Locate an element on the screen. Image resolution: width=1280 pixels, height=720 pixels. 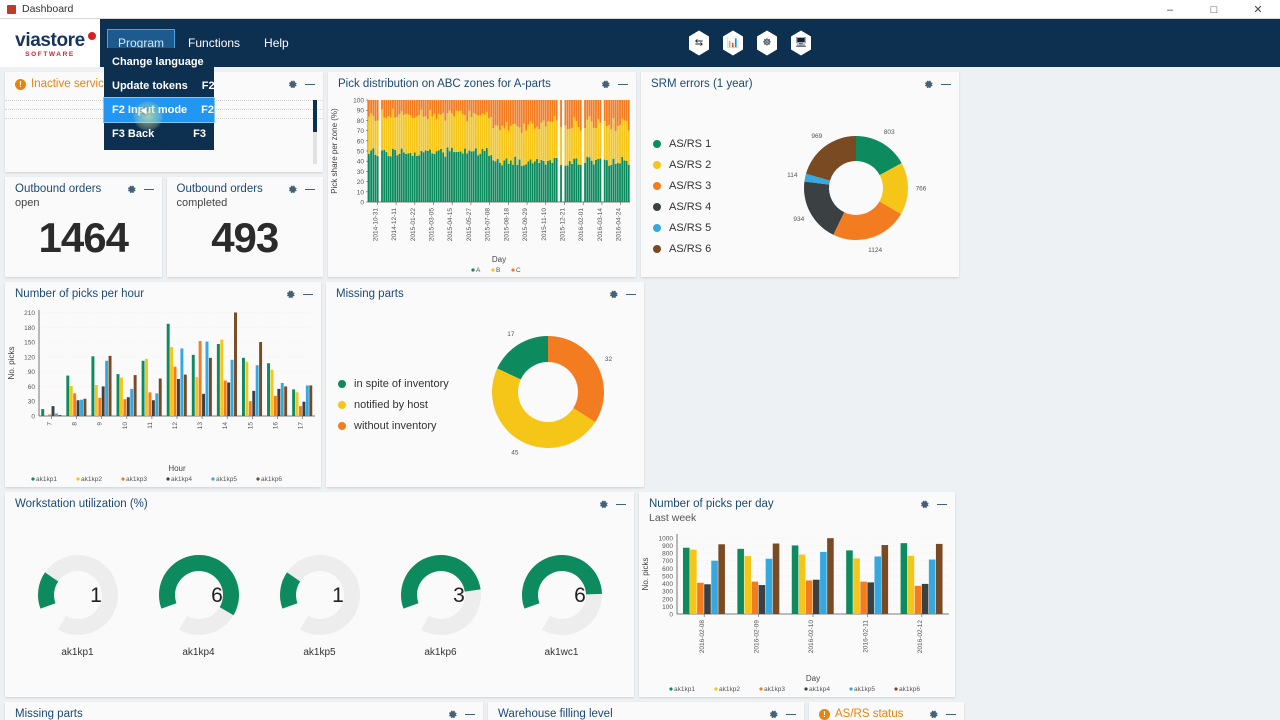
svg-text: A is located at coordinates (478, 270).